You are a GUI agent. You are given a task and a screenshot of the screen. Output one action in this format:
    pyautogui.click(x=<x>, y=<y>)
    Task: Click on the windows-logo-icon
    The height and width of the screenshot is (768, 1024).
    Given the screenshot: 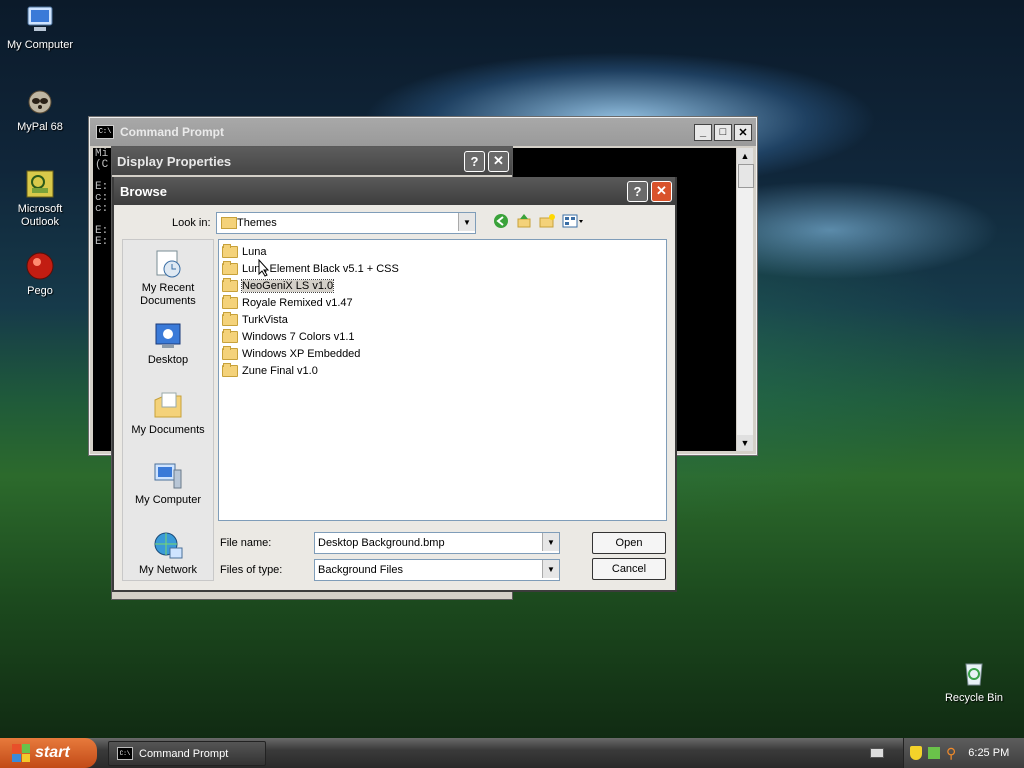 What is the action you would take?
    pyautogui.click(x=21, y=753)
    